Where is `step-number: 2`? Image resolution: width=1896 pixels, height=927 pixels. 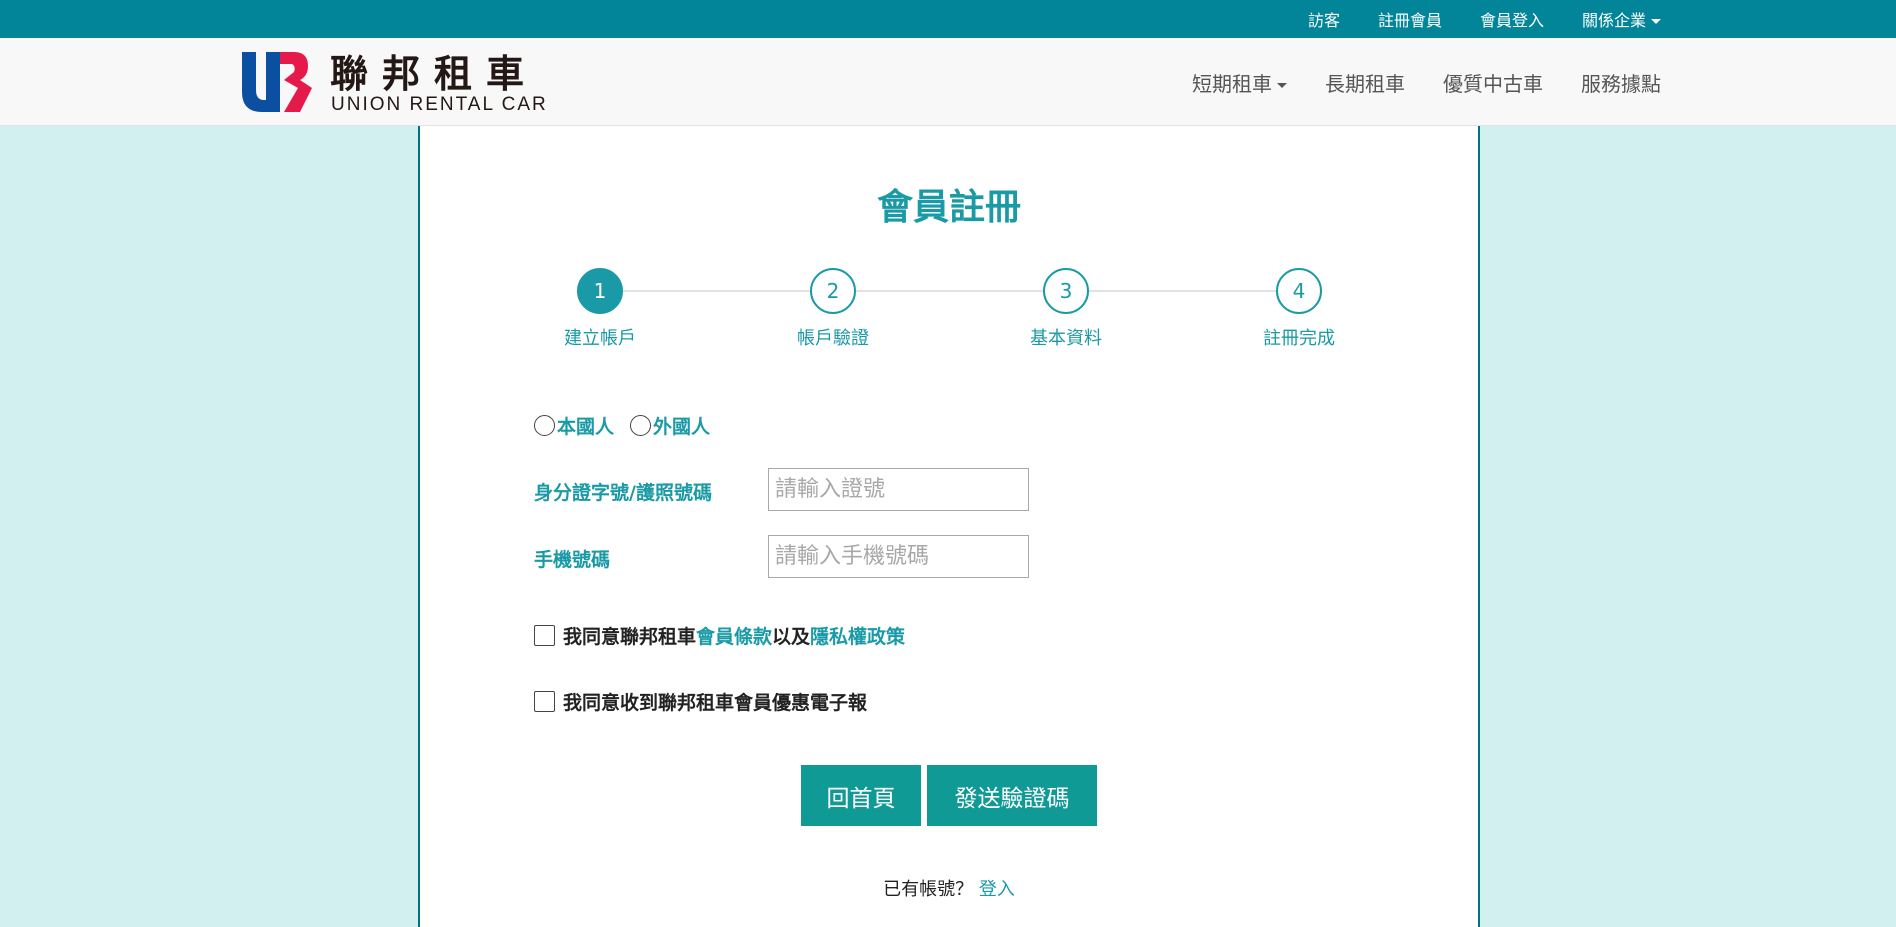 step-number: 2 is located at coordinates (833, 291).